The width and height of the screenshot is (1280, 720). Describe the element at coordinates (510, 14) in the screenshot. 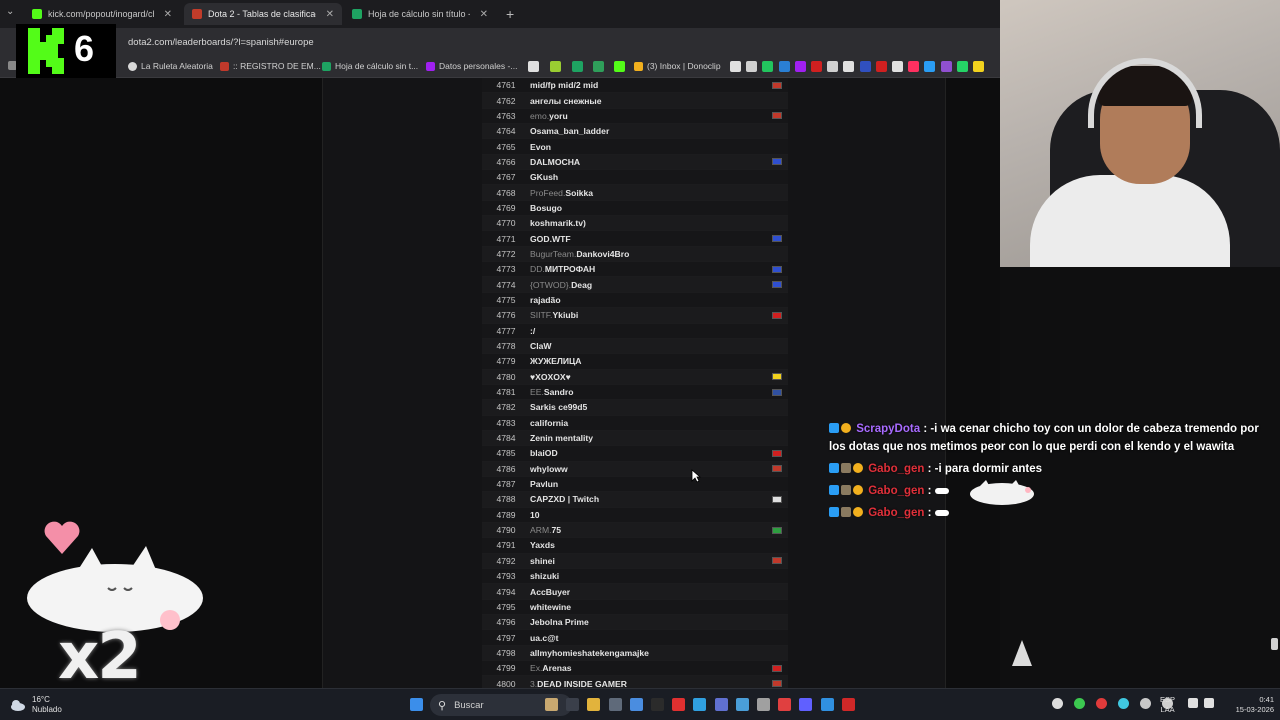

I see `new-tab-plus-icon: +` at that location.